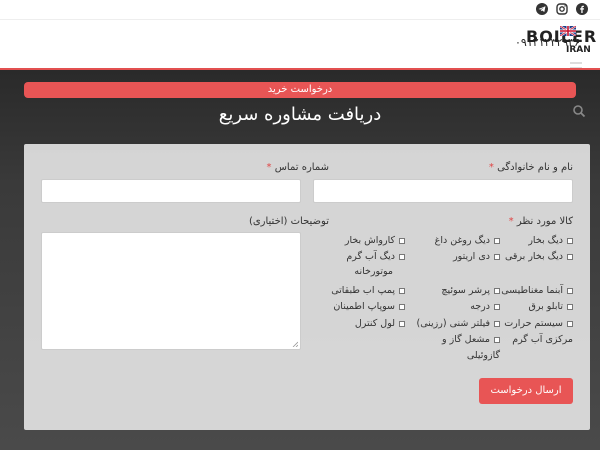 This screenshot has width=600, height=450. Describe the element at coordinates (582, 9) in the screenshot. I see `facebook-icon` at that location.